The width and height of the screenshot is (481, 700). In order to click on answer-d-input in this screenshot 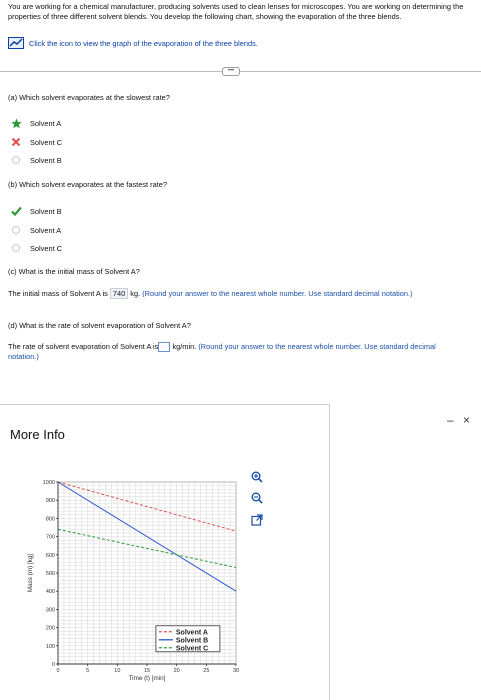, I will do `click(164, 347)`.